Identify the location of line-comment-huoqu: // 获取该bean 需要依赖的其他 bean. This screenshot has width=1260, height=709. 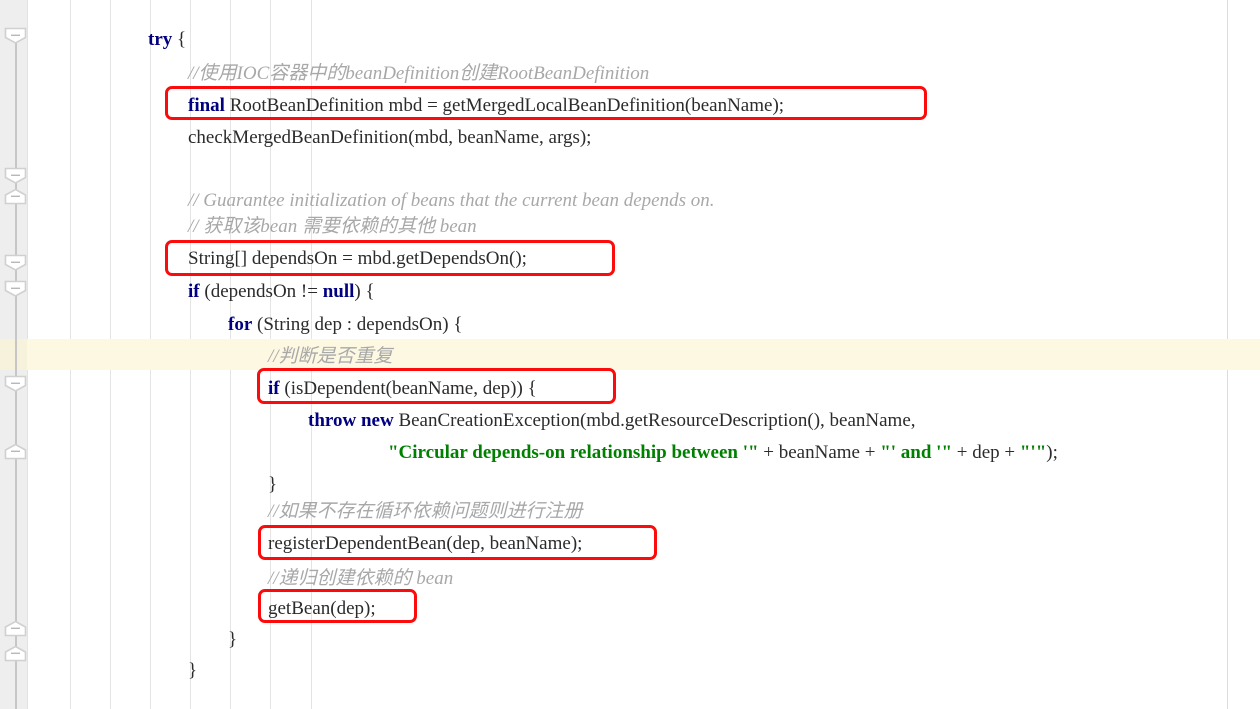
(332, 227).